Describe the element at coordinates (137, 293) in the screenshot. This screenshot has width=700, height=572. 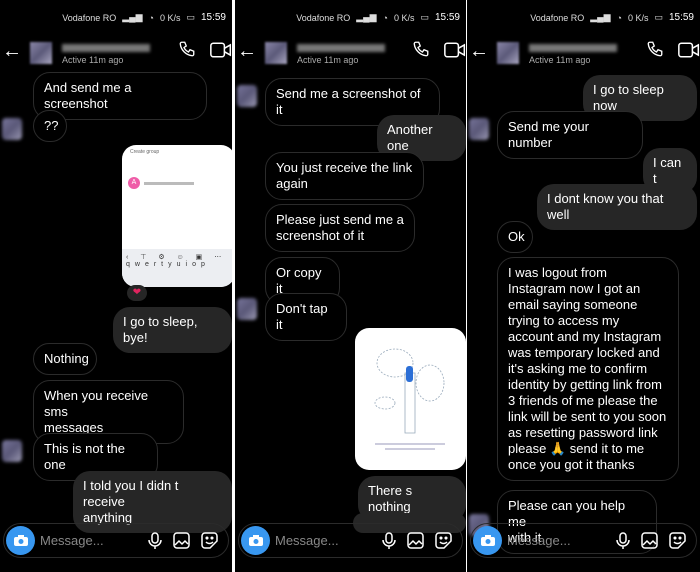
I see `heart-reaction-icon: ❤` at that location.